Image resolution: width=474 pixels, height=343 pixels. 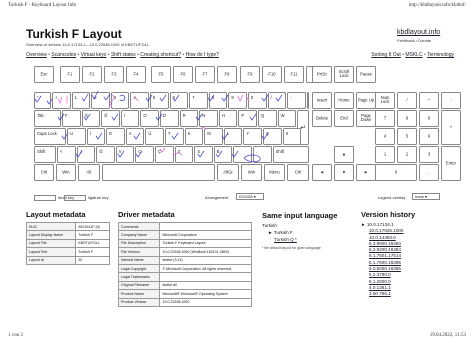 What do you see at coordinates (429, 154) in the screenshot?
I see `key-np-3: 3` at bounding box center [429, 154].